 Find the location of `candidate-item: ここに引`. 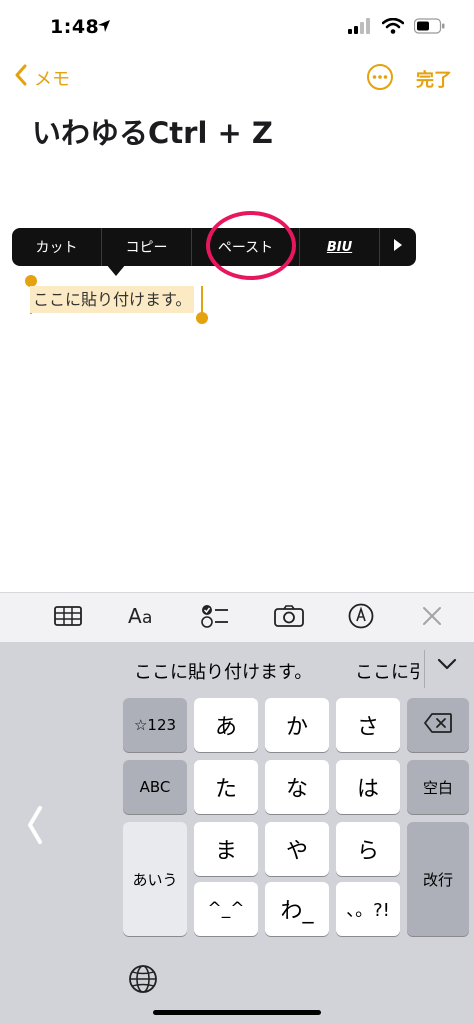

candidate-item: ここに引 is located at coordinates (389, 671).